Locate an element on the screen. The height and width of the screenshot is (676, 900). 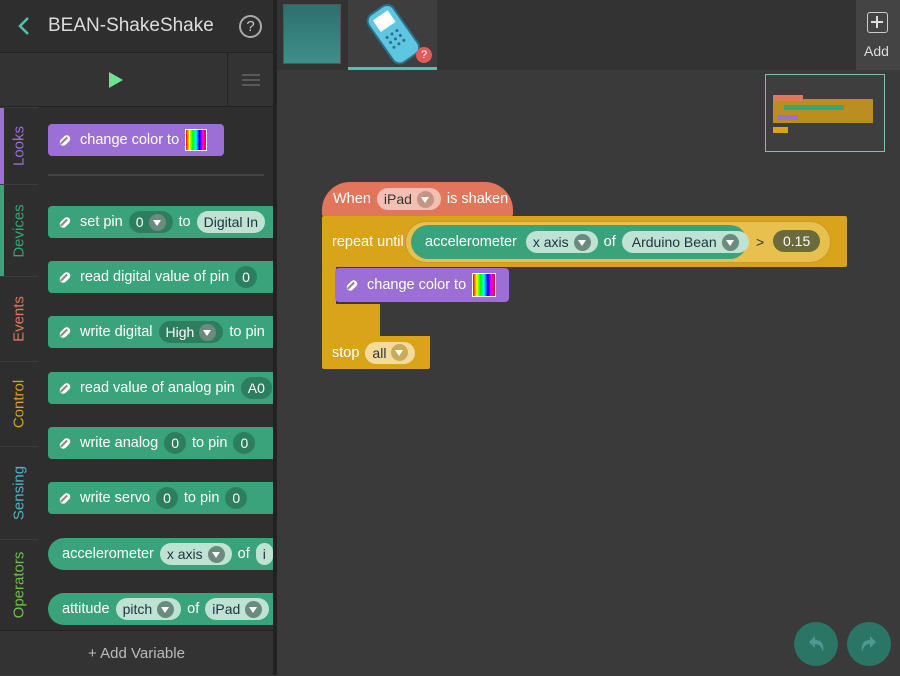
plus-icon is located at coordinates (877, 22).